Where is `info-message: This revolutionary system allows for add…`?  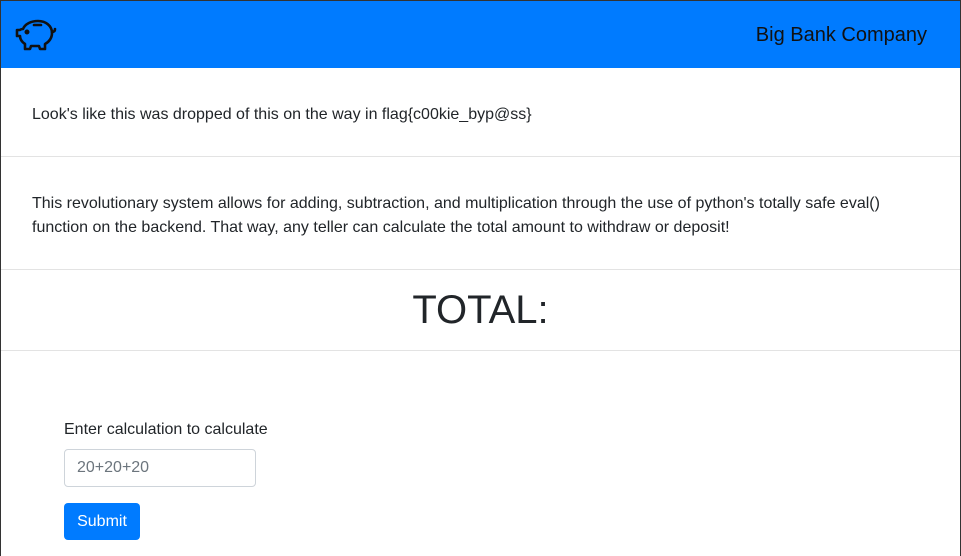 info-message: This revolutionary system allows for add… is located at coordinates (456, 215).